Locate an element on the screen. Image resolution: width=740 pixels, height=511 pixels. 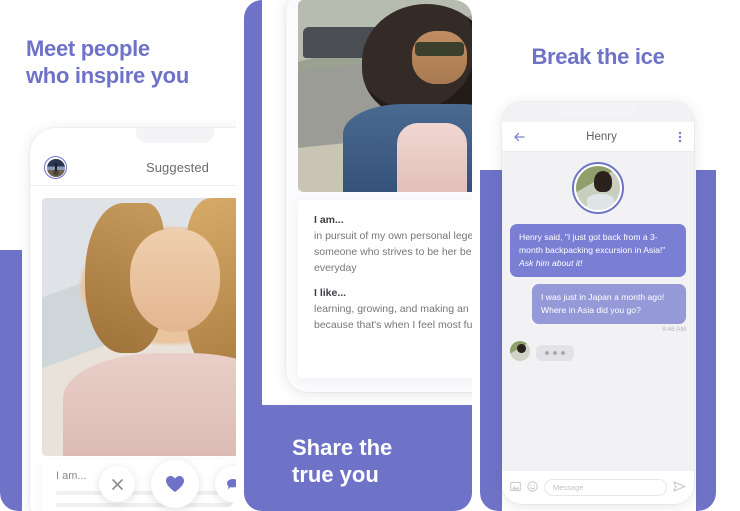
page-title: Meet people who inspire you is located at coordinates (107, 63).